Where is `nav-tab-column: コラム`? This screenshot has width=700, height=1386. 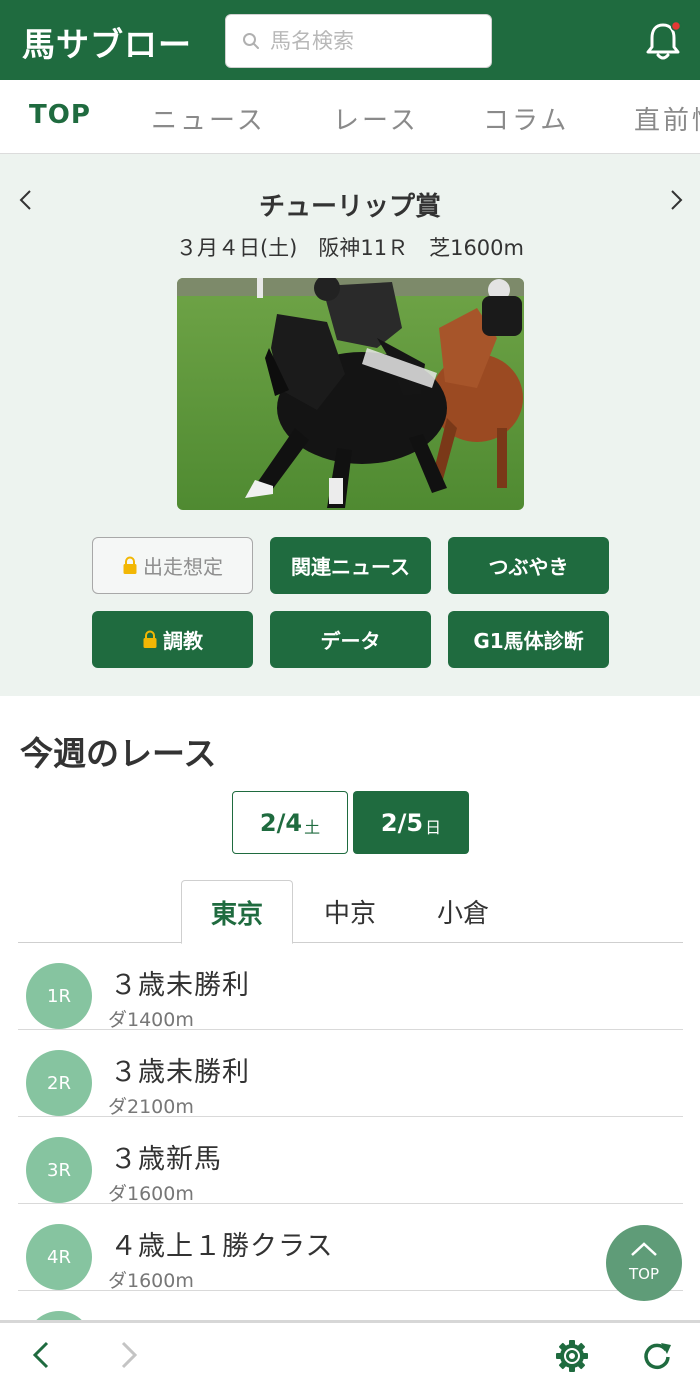
nav-tab-column: コラム is located at coordinates (526, 118).